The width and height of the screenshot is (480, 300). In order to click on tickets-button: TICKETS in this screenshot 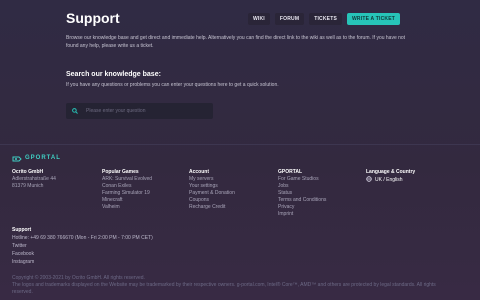, I will do `click(326, 19)`.